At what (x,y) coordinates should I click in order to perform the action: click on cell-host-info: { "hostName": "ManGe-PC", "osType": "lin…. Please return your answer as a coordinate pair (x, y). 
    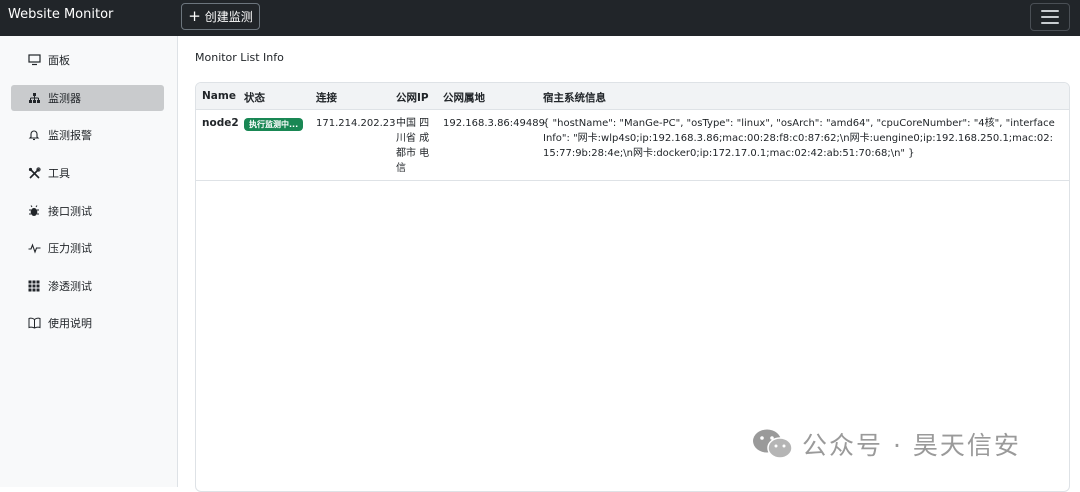
    Looking at the image, I should click on (799, 138).